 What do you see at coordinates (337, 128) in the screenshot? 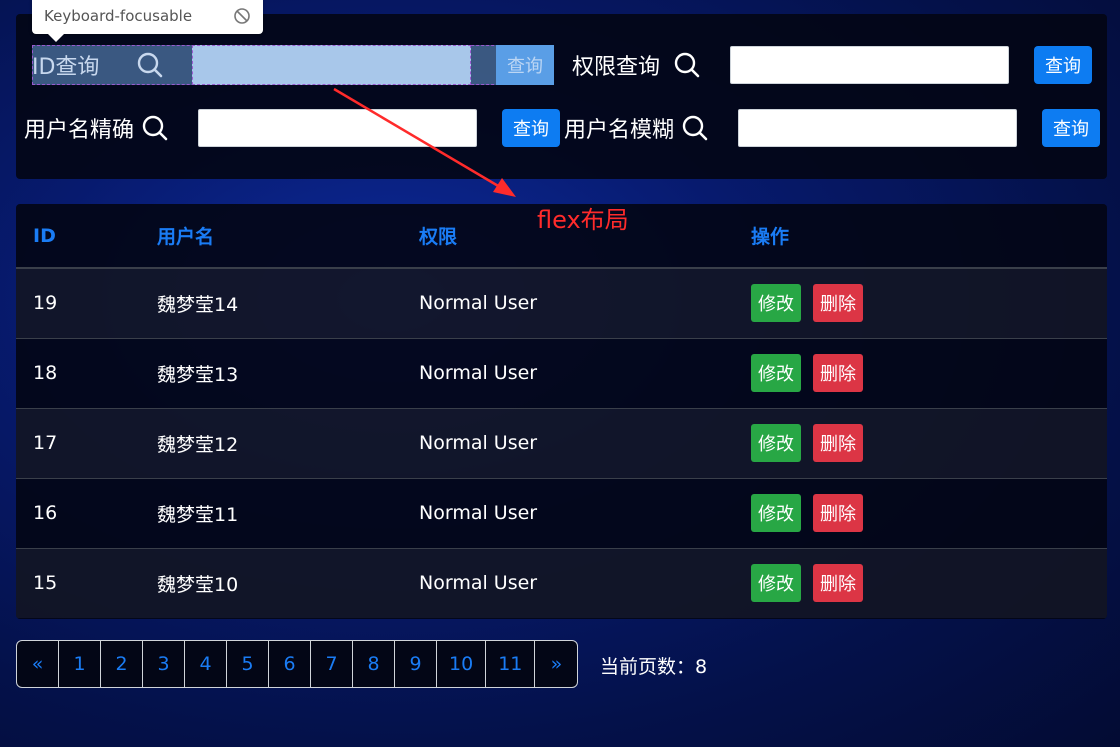
I see `exact-search-input` at bounding box center [337, 128].